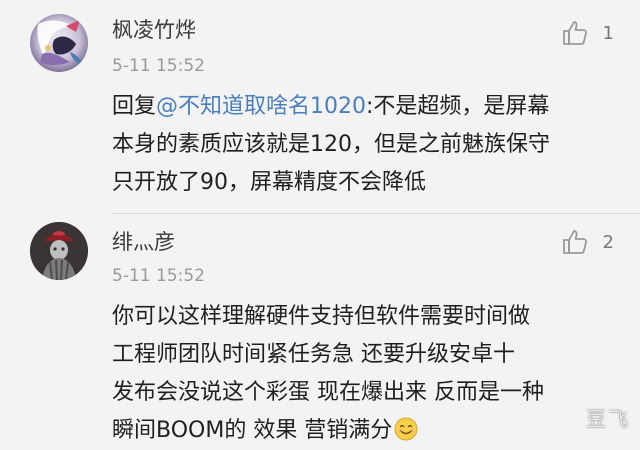  Describe the element at coordinates (406, 429) in the screenshot. I see `smiley-emoji-icon` at that location.